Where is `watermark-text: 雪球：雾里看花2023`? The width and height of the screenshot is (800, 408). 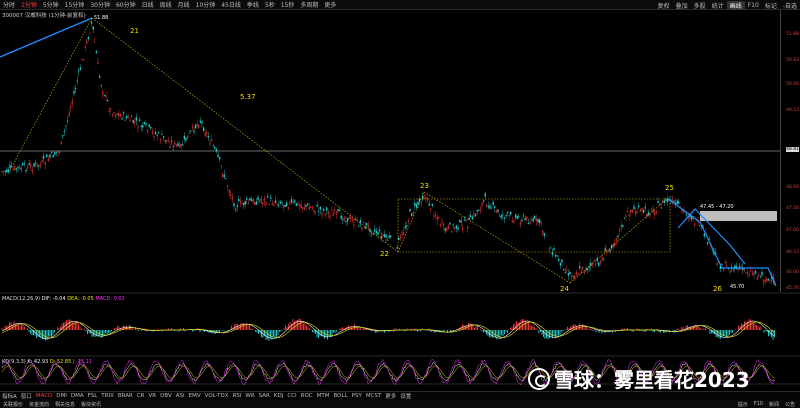 watermark-text: 雪球：雾里看花2023 is located at coordinates (652, 380).